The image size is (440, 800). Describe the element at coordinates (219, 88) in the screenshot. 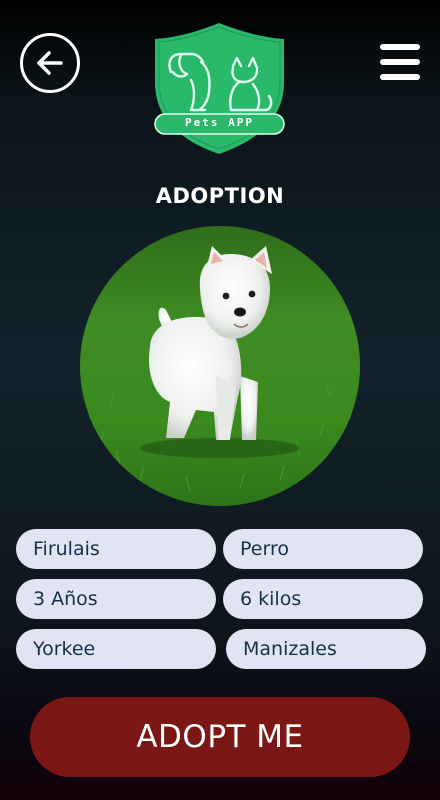

I see `pets-app-logo: Pets APP` at that location.